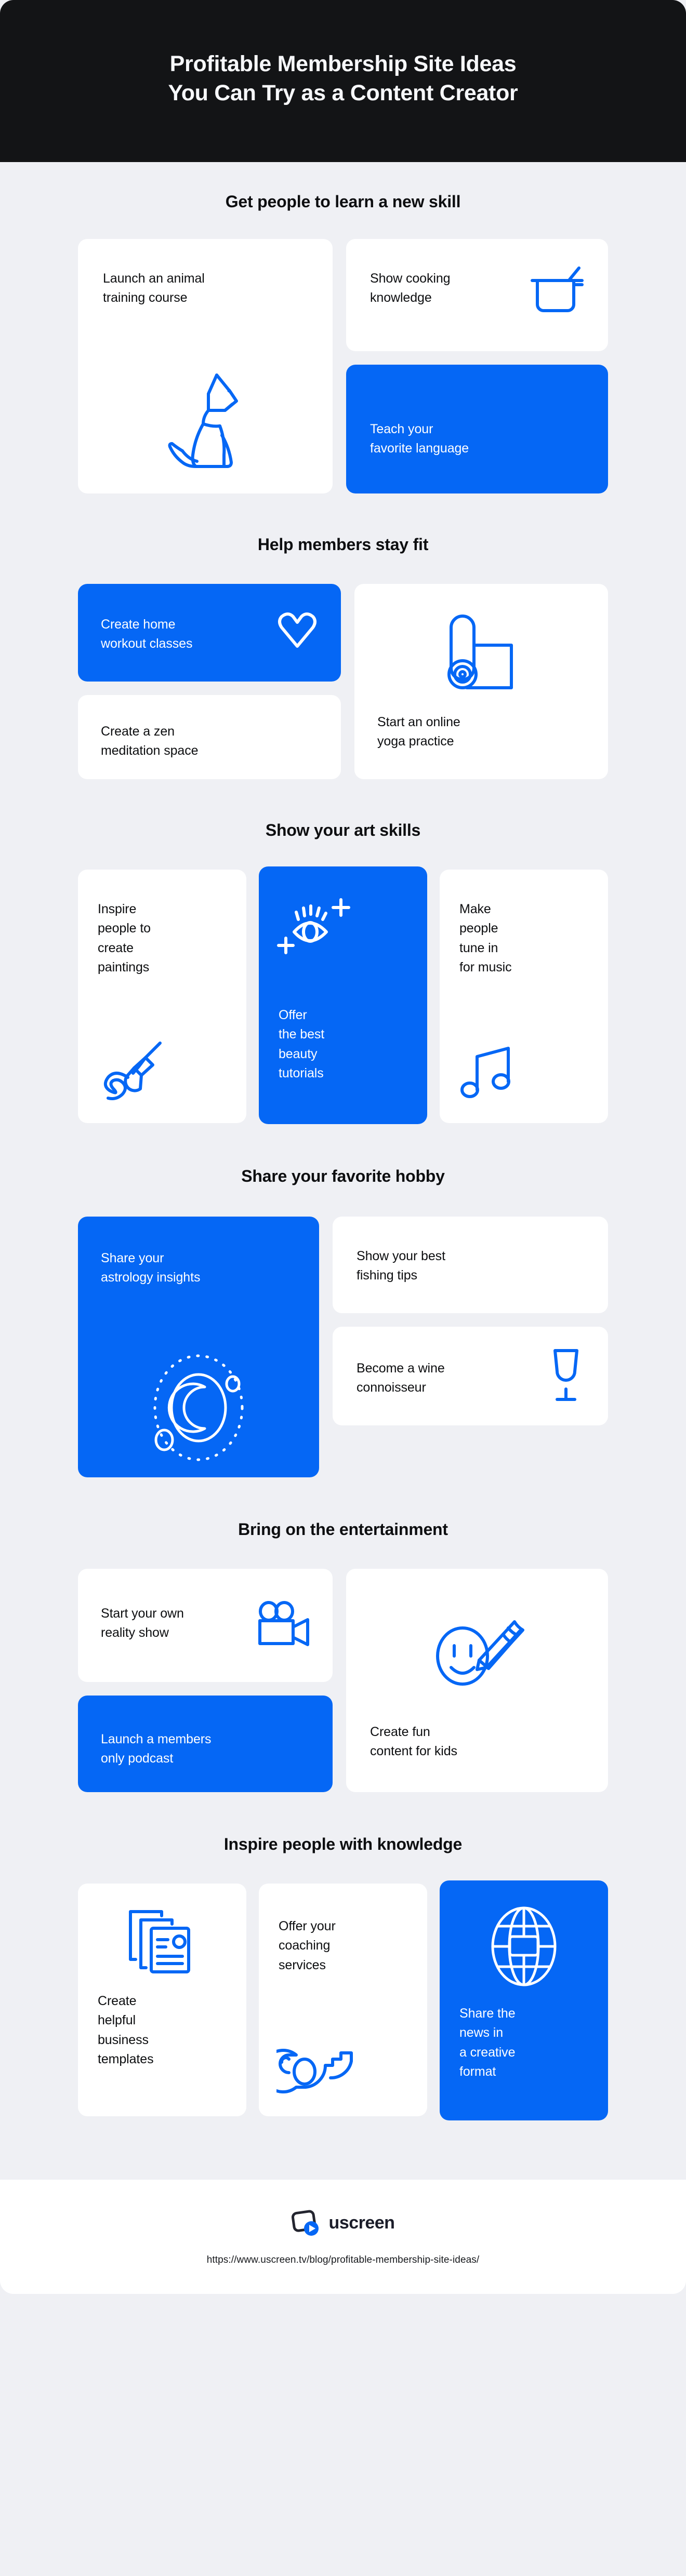 This screenshot has height=2576, width=686. I want to click on idea-card-fishing-tips: Show your best fishing tips, so click(470, 1264).